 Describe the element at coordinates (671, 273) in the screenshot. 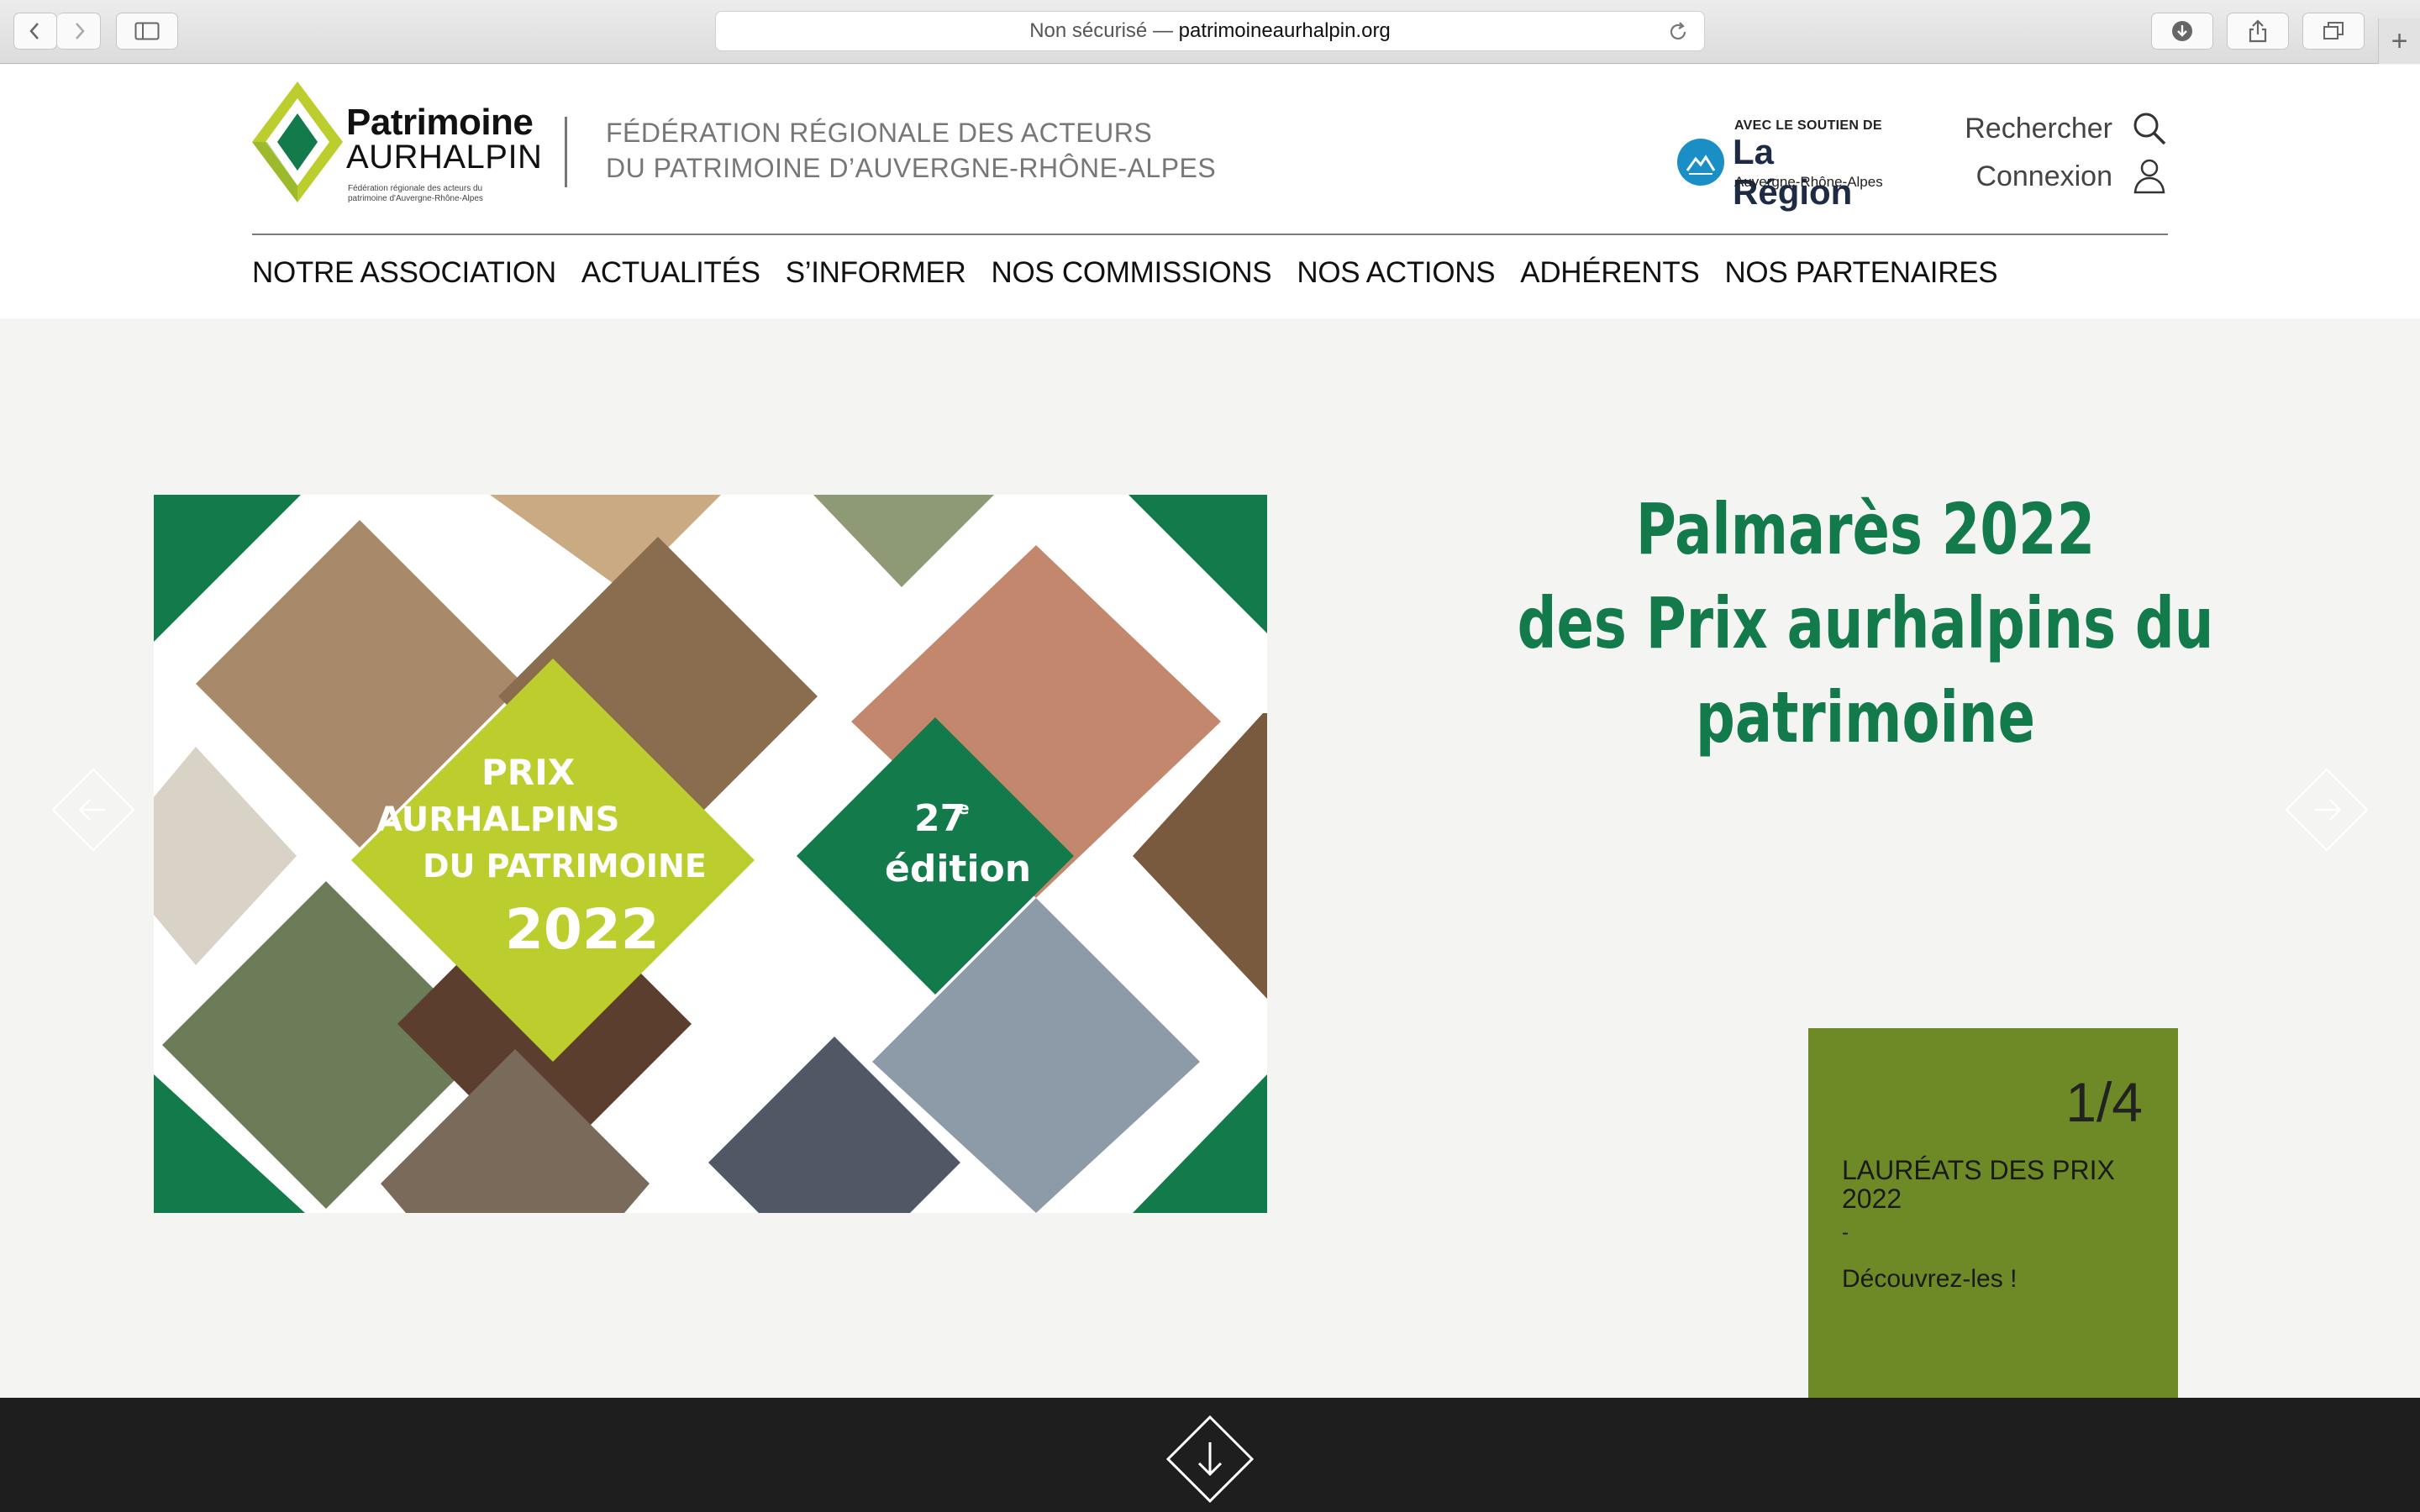

I see `nav-actualites: ACTUALITÉS` at that location.